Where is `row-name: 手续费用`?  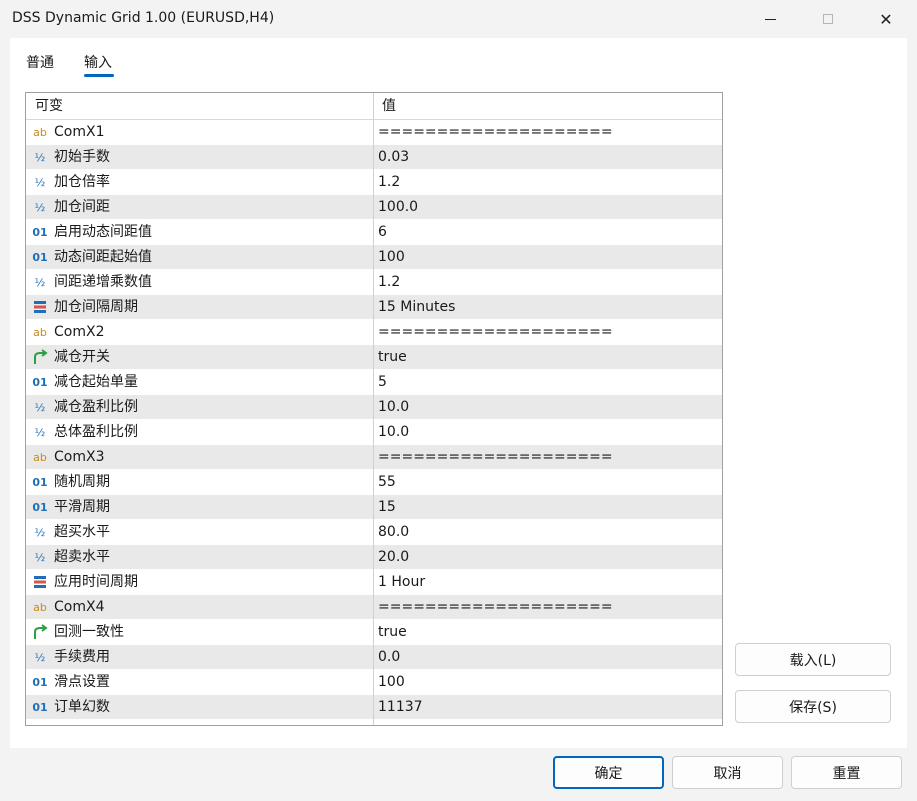
row-name: 手续费用 is located at coordinates (82, 657).